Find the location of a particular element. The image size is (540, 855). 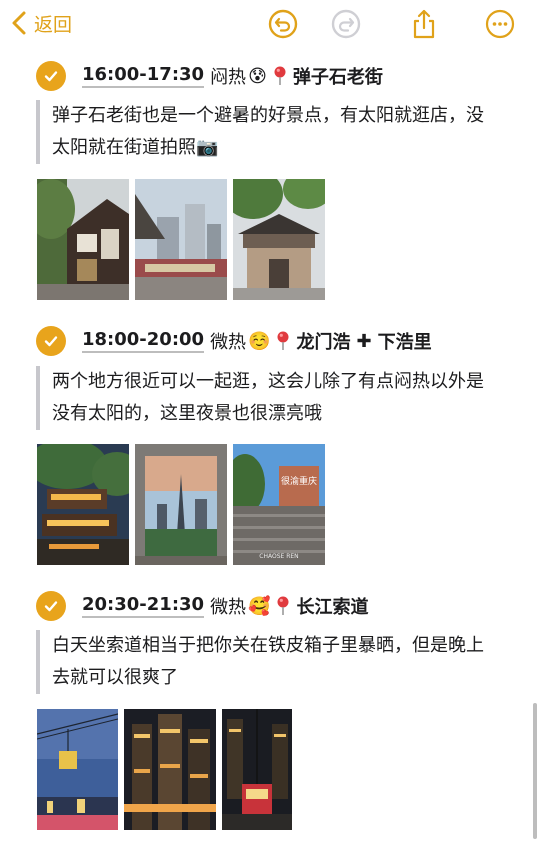

photo-row: 很渝重庆 CHAOSE REN is located at coordinates (181, 504).